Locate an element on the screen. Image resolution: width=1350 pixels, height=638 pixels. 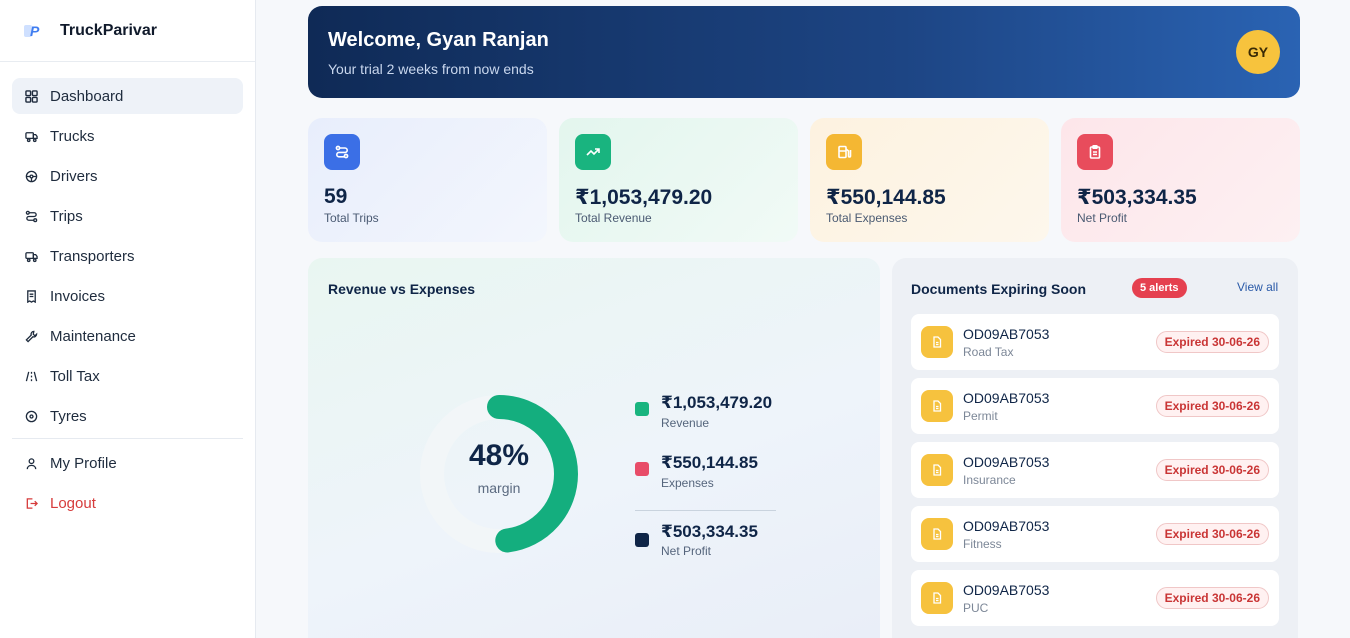
sidebar-item-label: Transporters is located at coordinates (92, 256).